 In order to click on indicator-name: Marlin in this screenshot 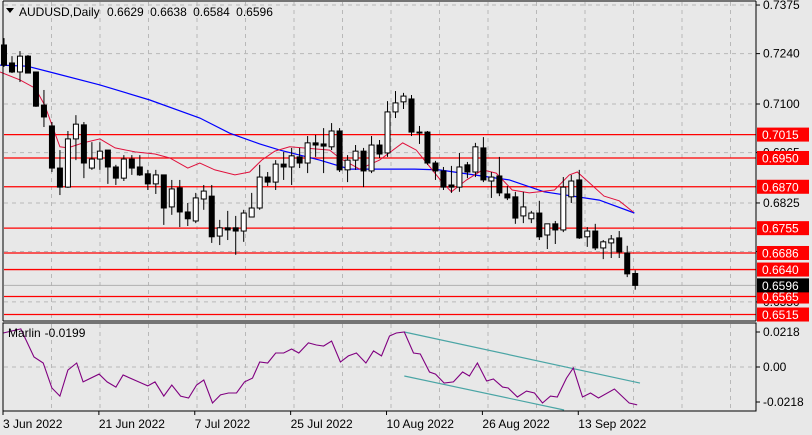, I will do `click(24, 333)`.